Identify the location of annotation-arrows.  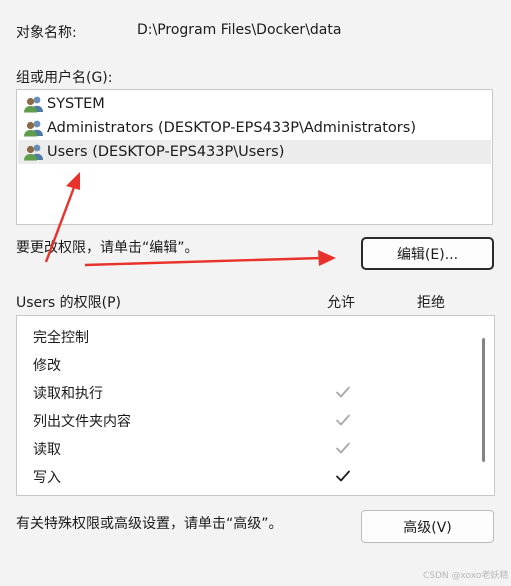
(190, 219).